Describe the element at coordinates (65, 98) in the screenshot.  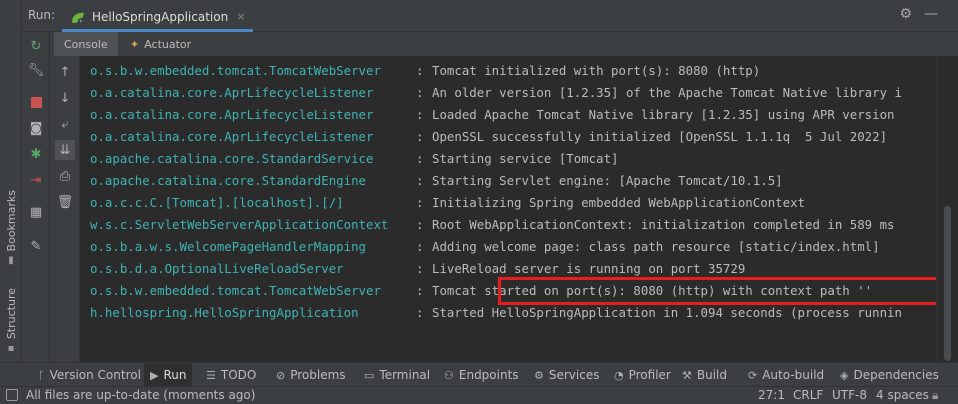
I see `scroll-down-icon: ↓` at that location.